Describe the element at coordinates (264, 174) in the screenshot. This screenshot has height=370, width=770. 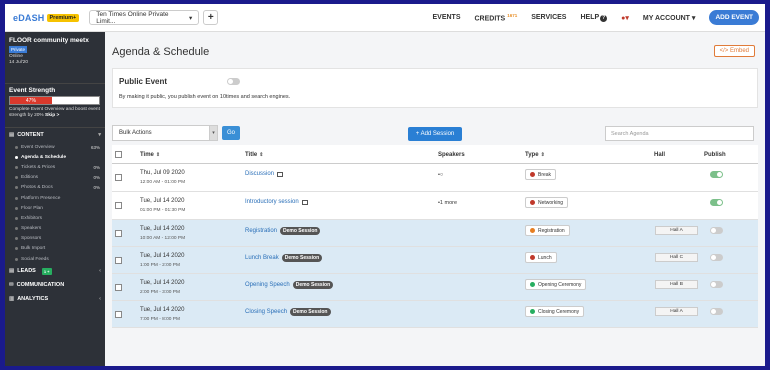
I see `session-title: Discussion` at that location.